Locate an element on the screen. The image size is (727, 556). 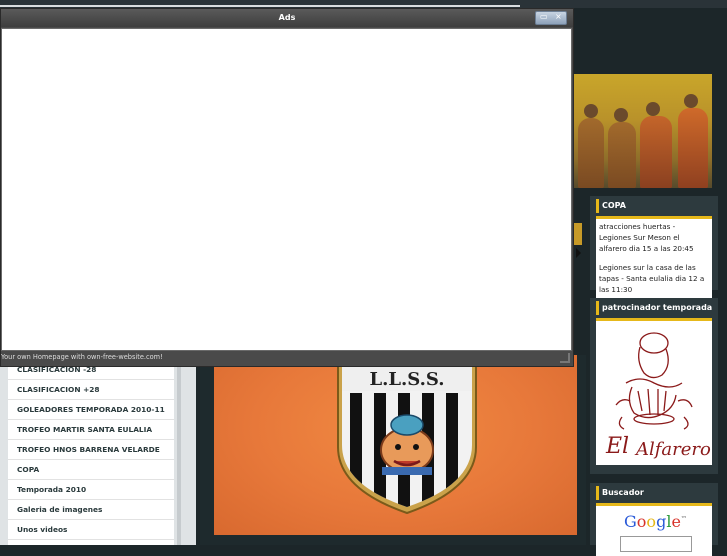
alfarero-logo-icon: El Alfarero is located at coordinates (654, 393).